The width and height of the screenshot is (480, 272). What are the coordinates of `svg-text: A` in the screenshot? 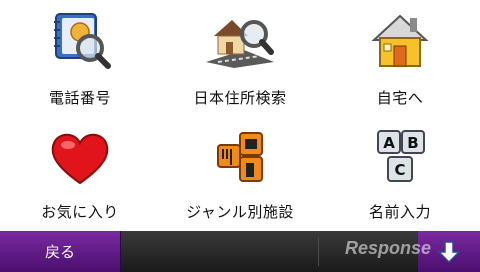 It's located at (389, 143).